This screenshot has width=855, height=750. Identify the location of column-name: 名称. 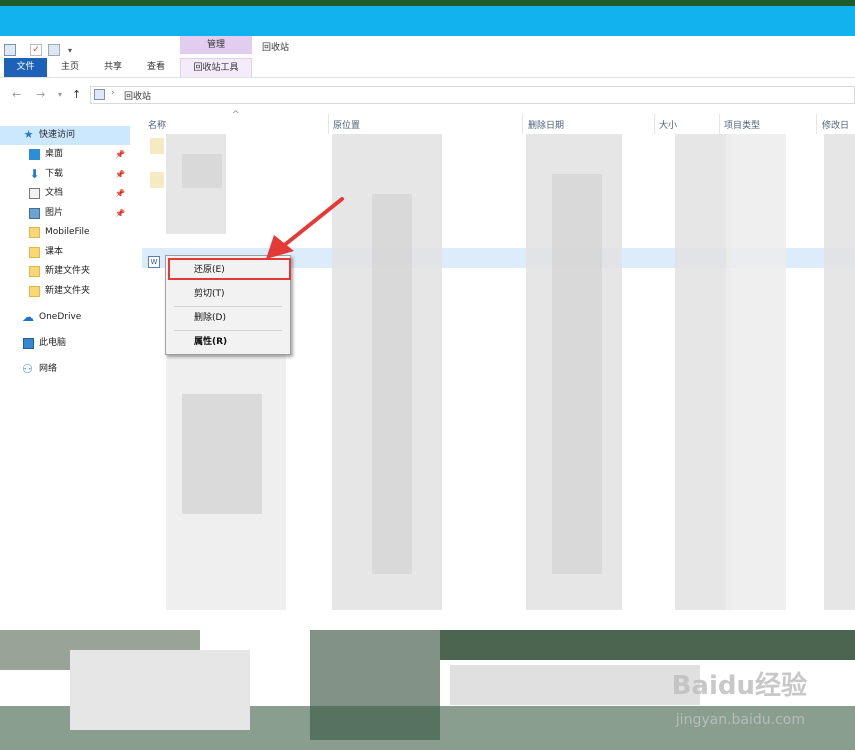
(157, 124).